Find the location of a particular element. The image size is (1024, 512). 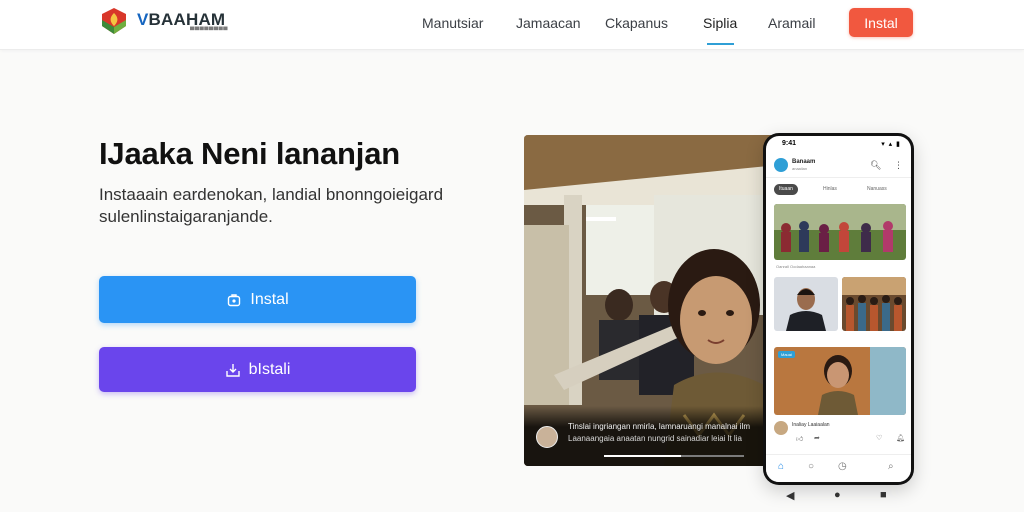

post-actions: 👍︎ ➦ ♡ 🔔︎ is located at coordinates (848, 439).